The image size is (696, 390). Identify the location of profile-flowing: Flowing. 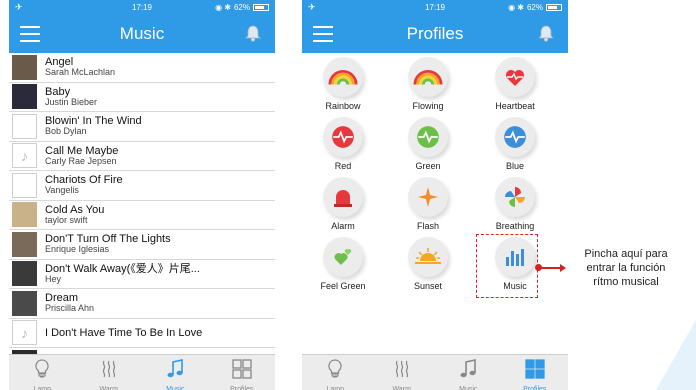
(428, 86).